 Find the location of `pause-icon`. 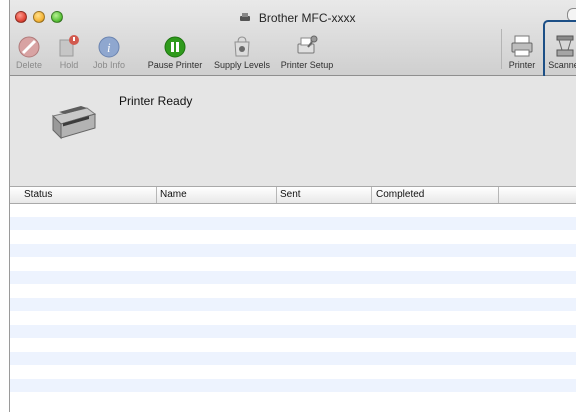

pause-icon is located at coordinates (175, 47).